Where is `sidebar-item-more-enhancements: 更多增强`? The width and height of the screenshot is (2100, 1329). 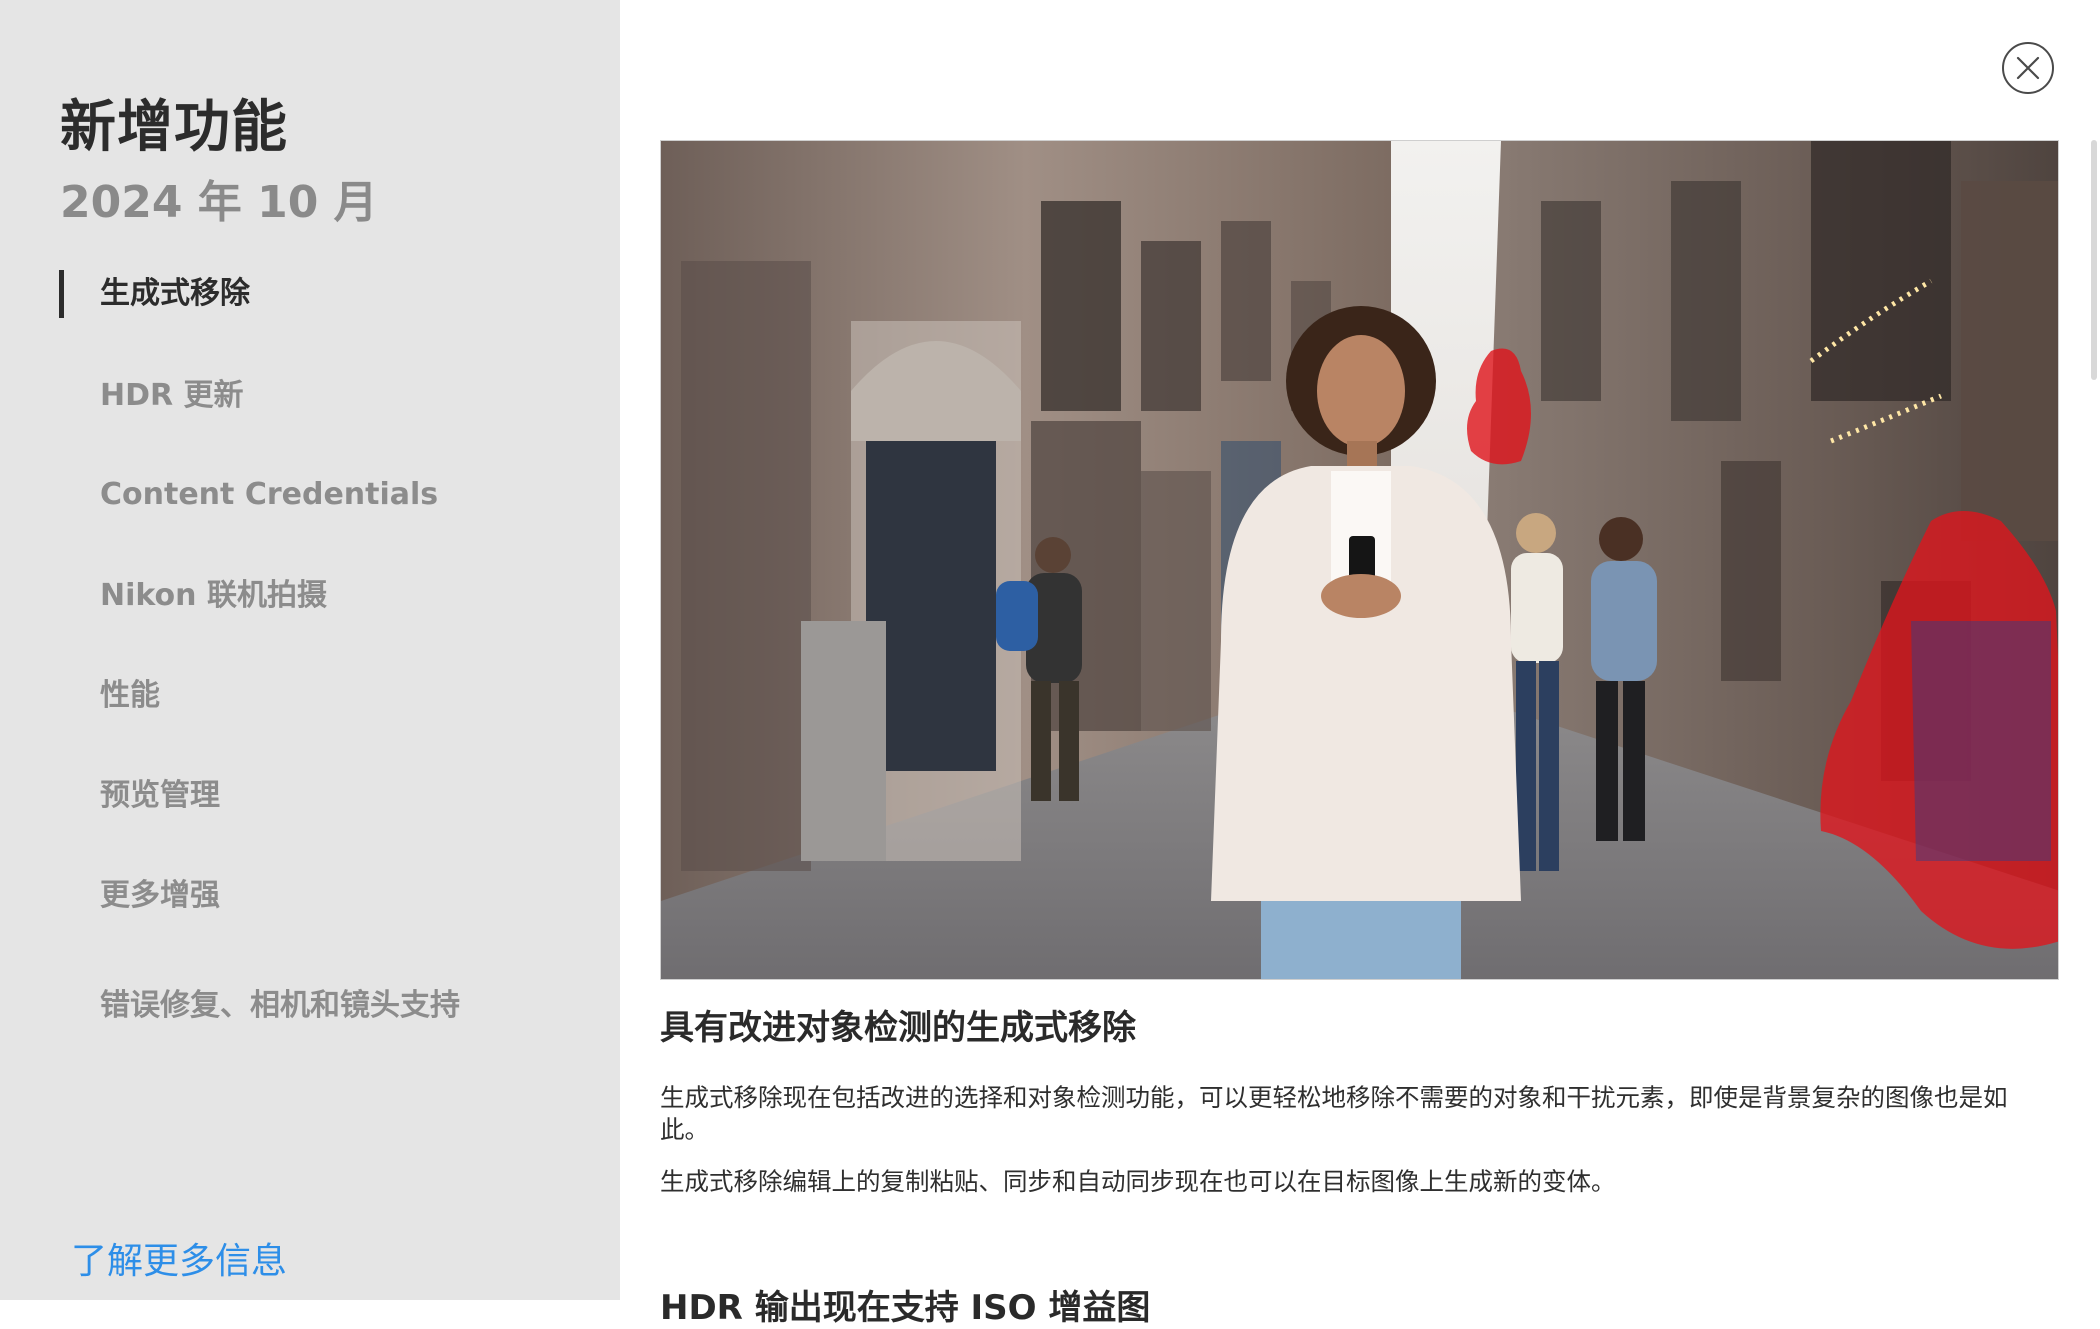
sidebar-item-more-enhancements: 更多增强 is located at coordinates (160, 896).